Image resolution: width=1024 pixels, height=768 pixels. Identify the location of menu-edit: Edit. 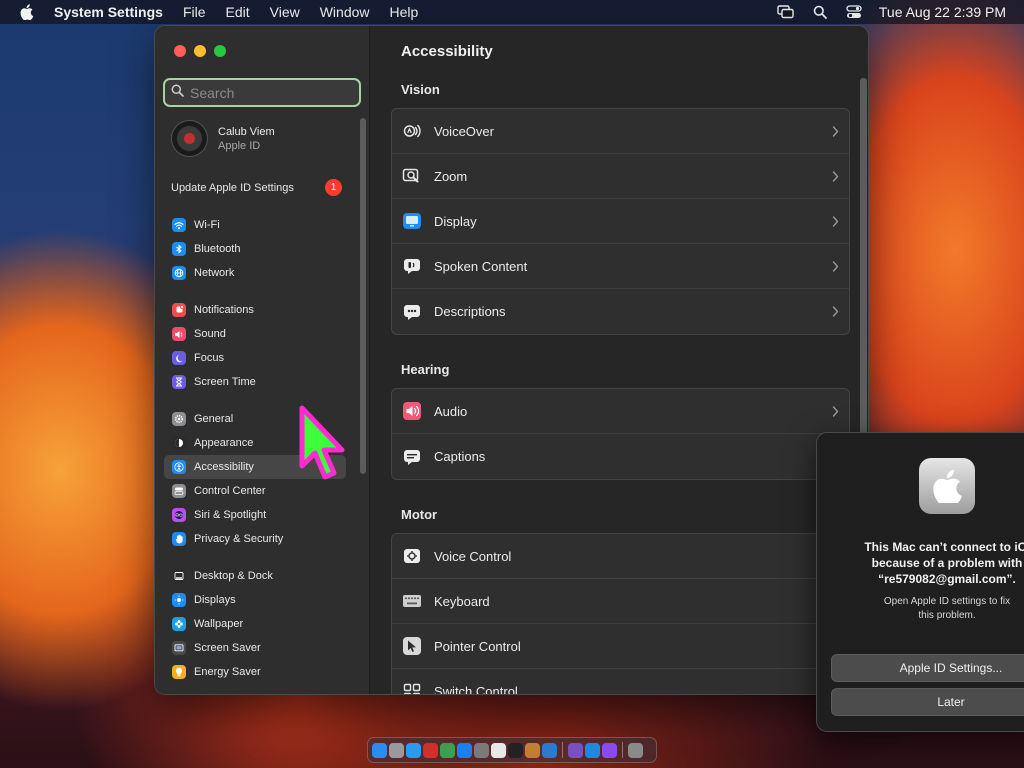
(238, 12).